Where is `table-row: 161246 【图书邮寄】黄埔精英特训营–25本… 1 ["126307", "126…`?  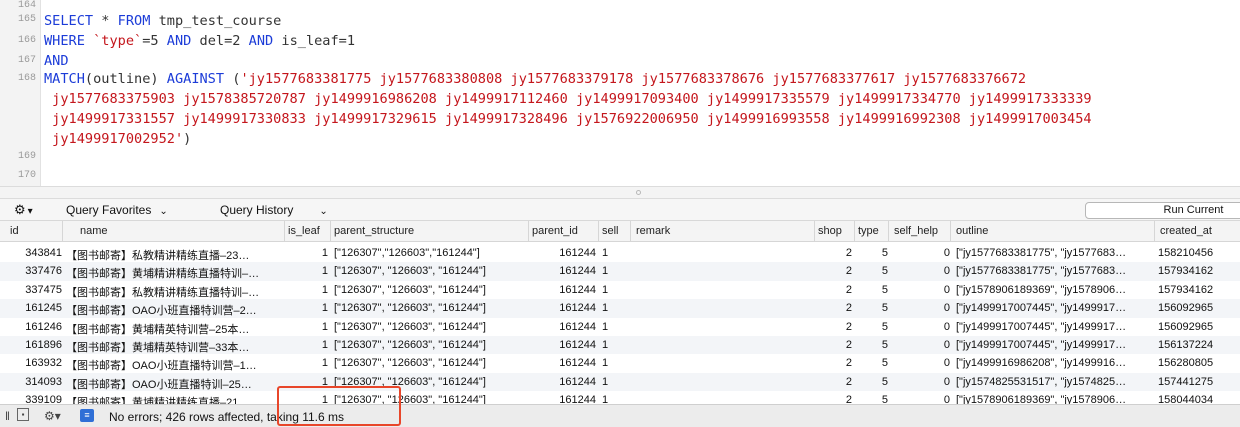
table-row: 161246 【图书邮寄】黄埔精英特训营–25本… 1 ["126307", "126… is located at coordinates (620, 327).